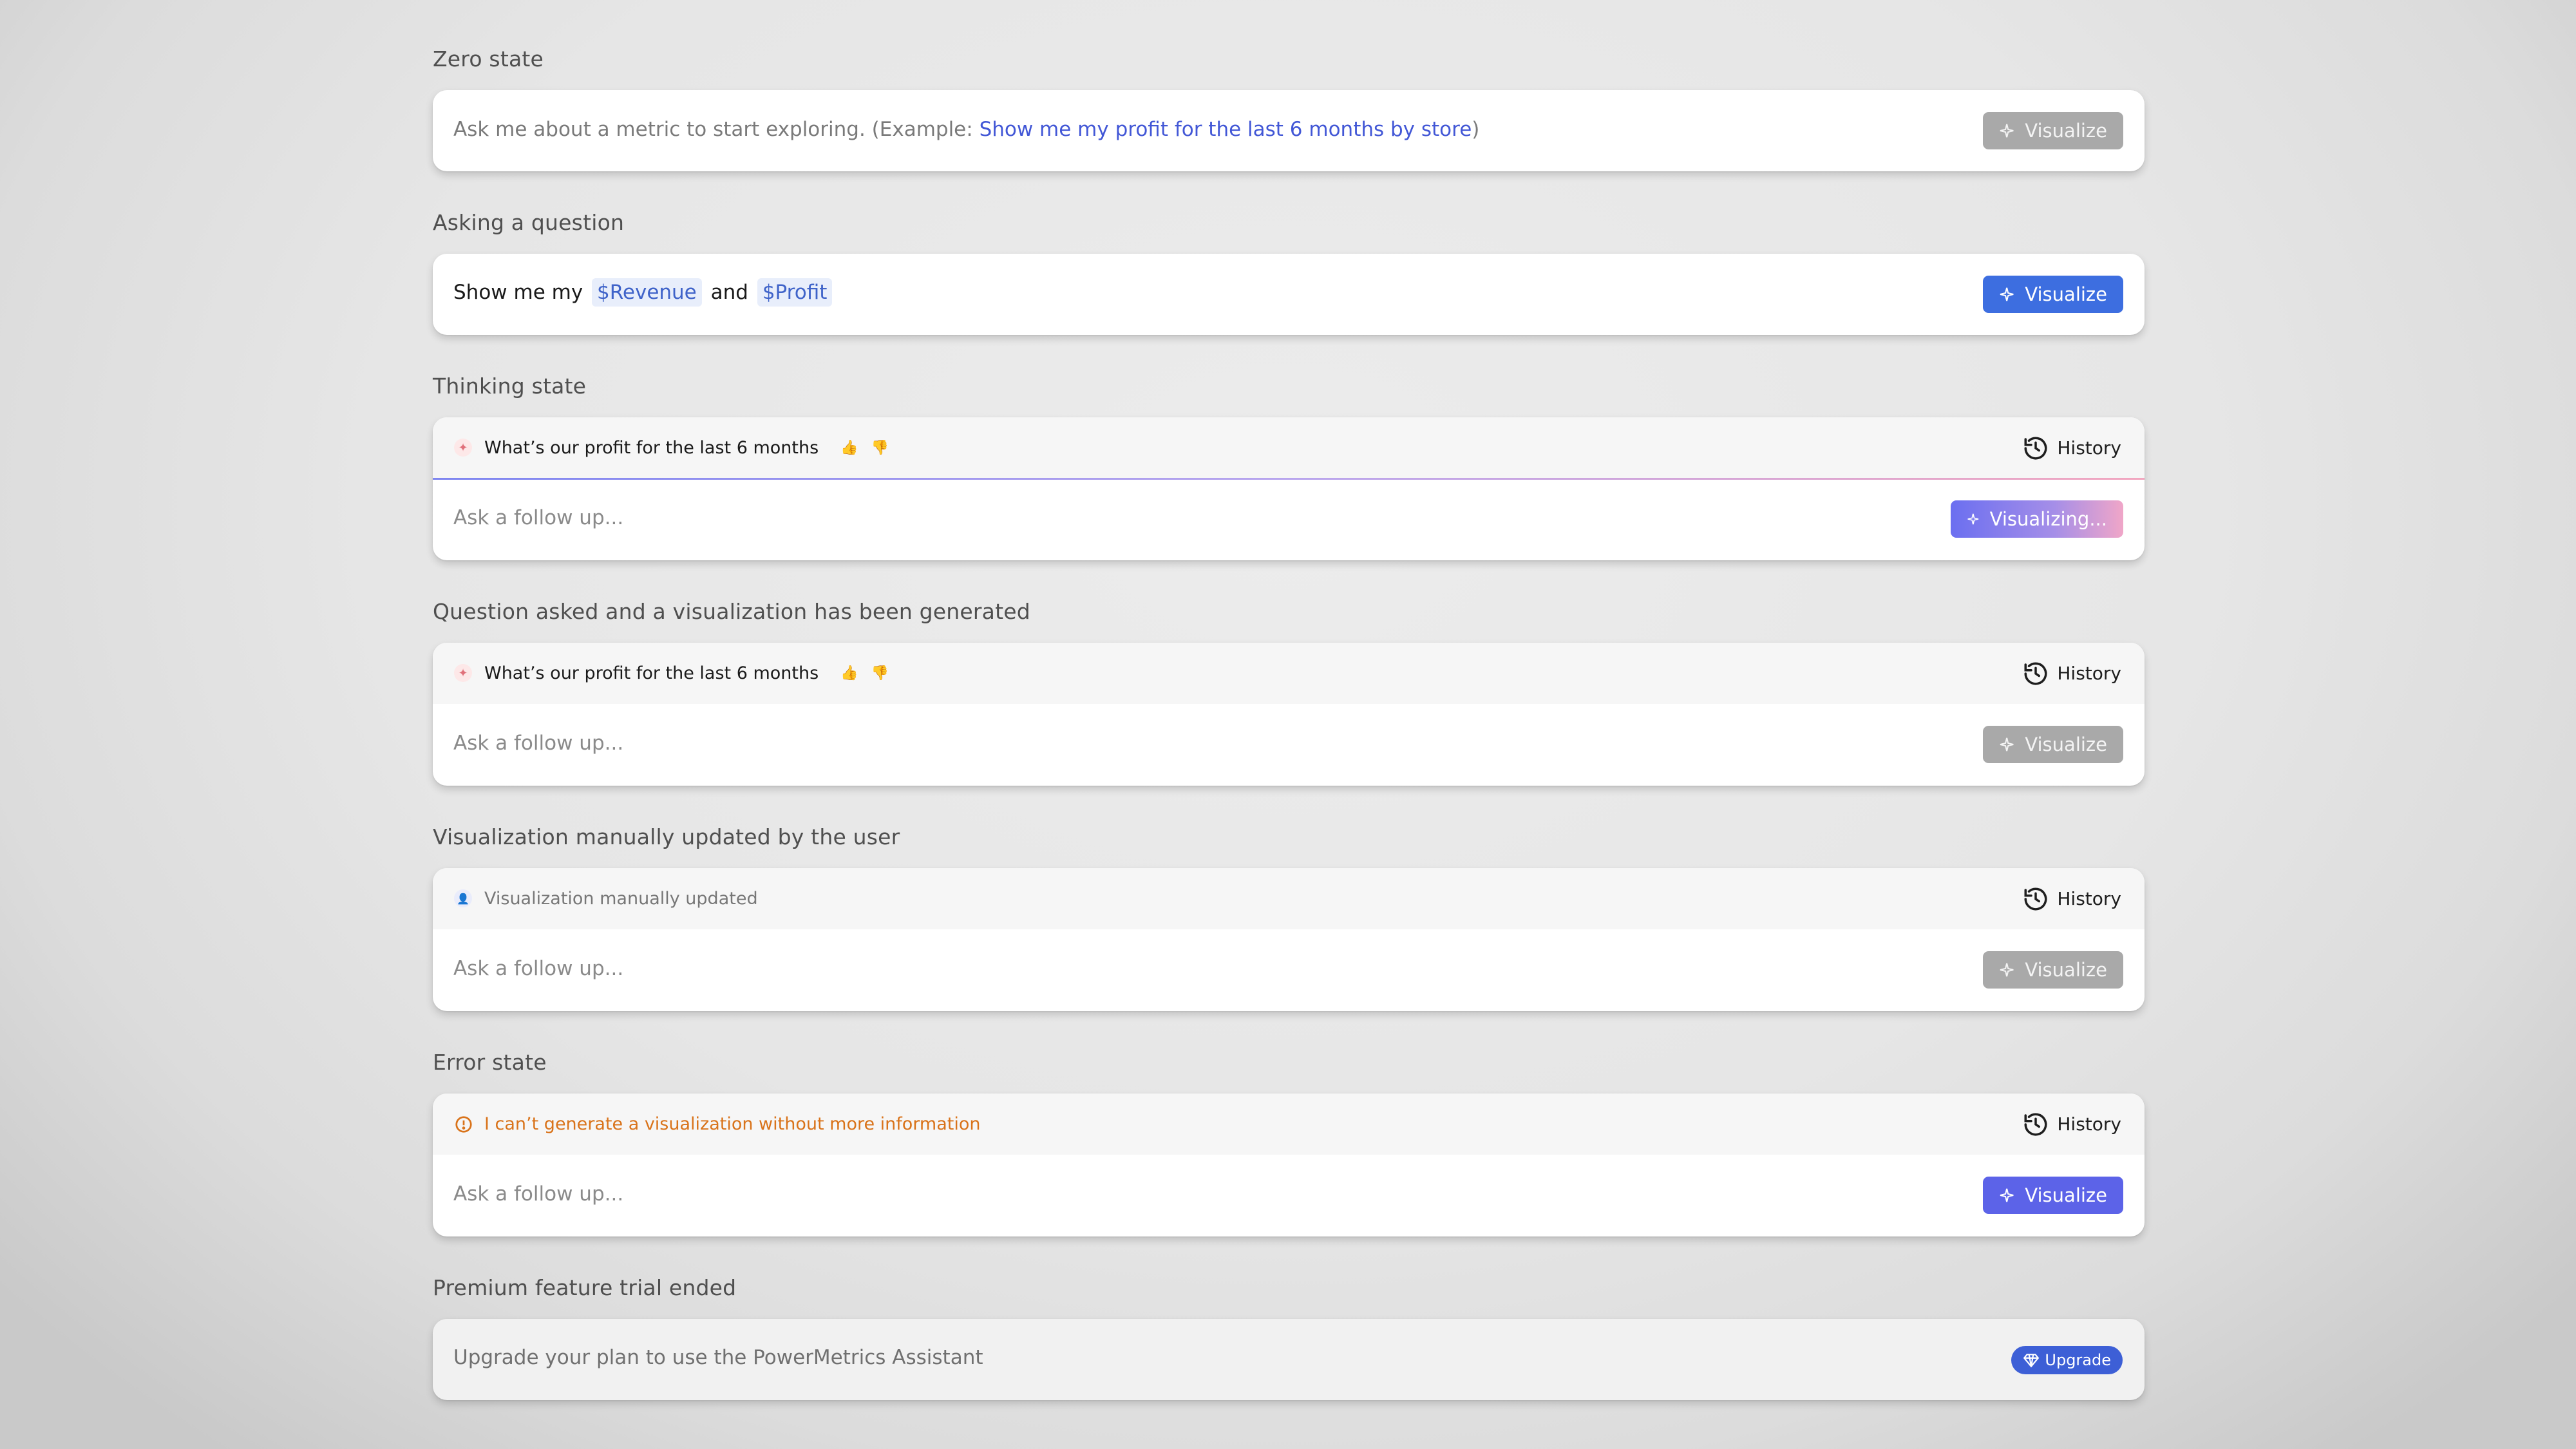  Describe the element at coordinates (463, 1125) in the screenshot. I see `alert-circle-icon` at that location.